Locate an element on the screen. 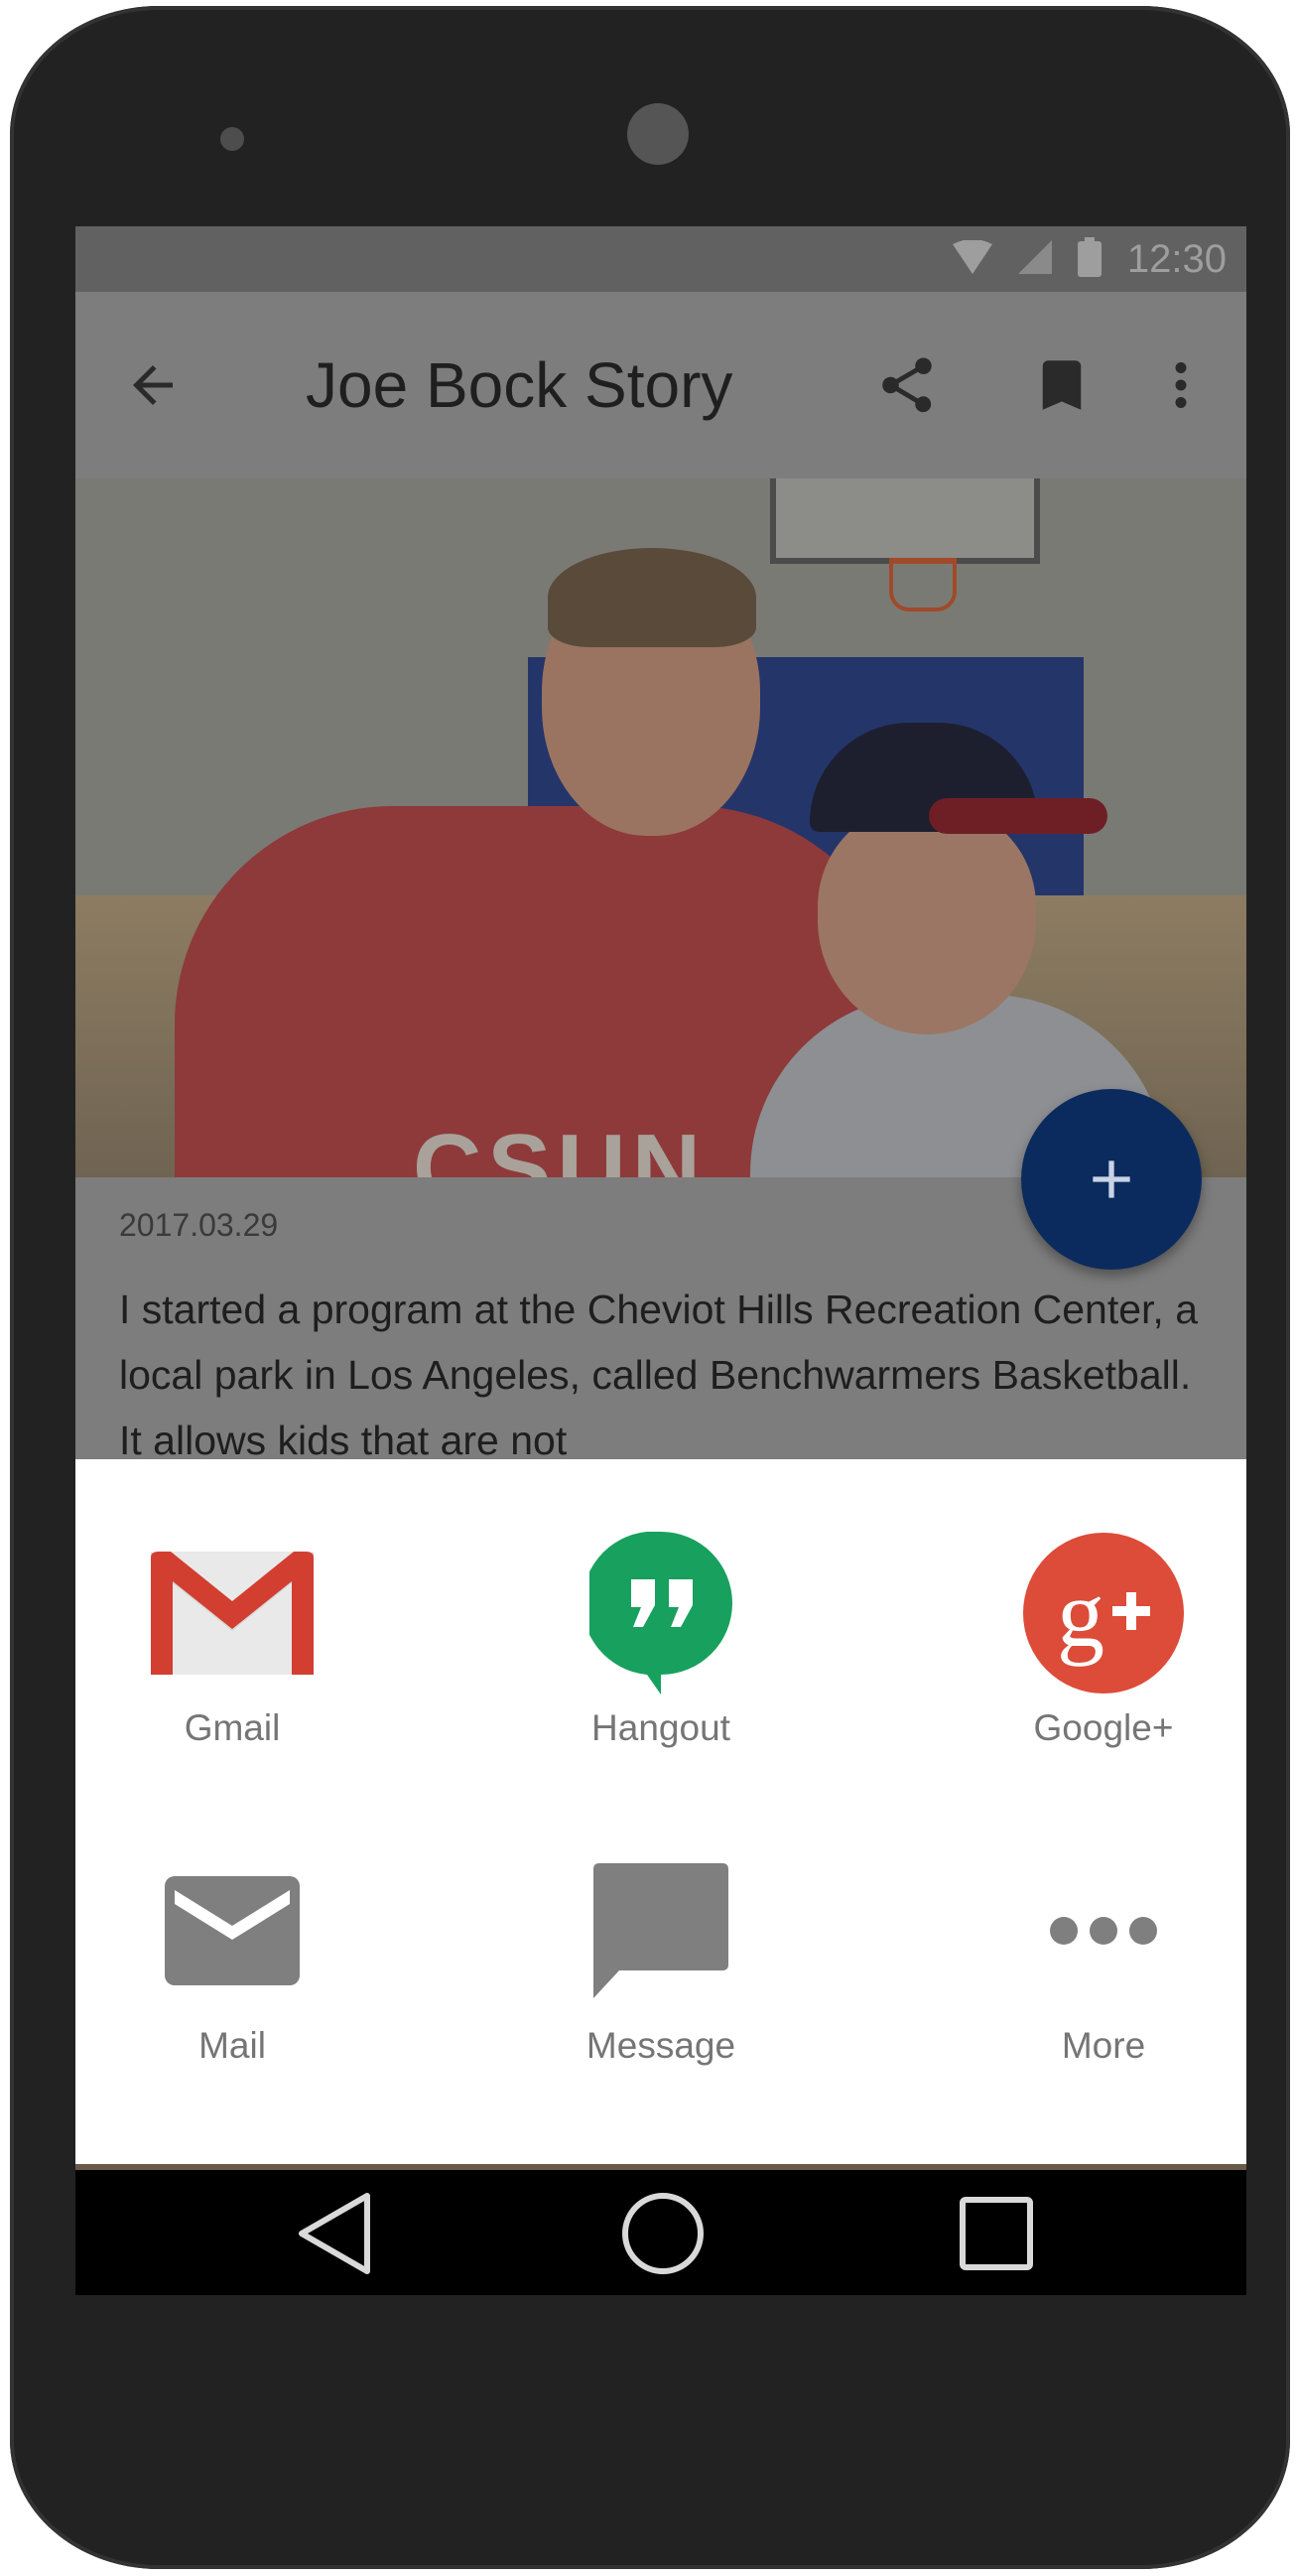  share-option-message: Message is located at coordinates (661, 1956).